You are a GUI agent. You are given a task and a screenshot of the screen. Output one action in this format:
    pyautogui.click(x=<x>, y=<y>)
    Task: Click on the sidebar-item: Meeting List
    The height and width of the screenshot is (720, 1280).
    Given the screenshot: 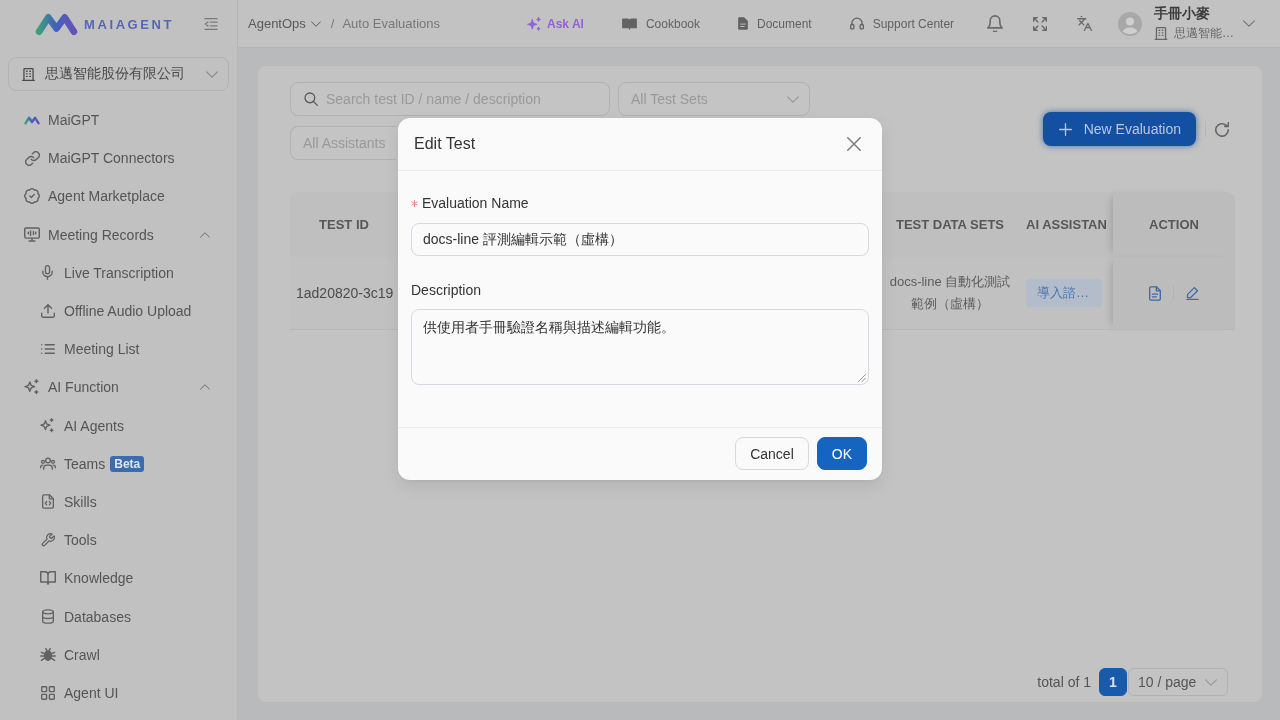 What is the action you would take?
    pyautogui.click(x=118, y=349)
    